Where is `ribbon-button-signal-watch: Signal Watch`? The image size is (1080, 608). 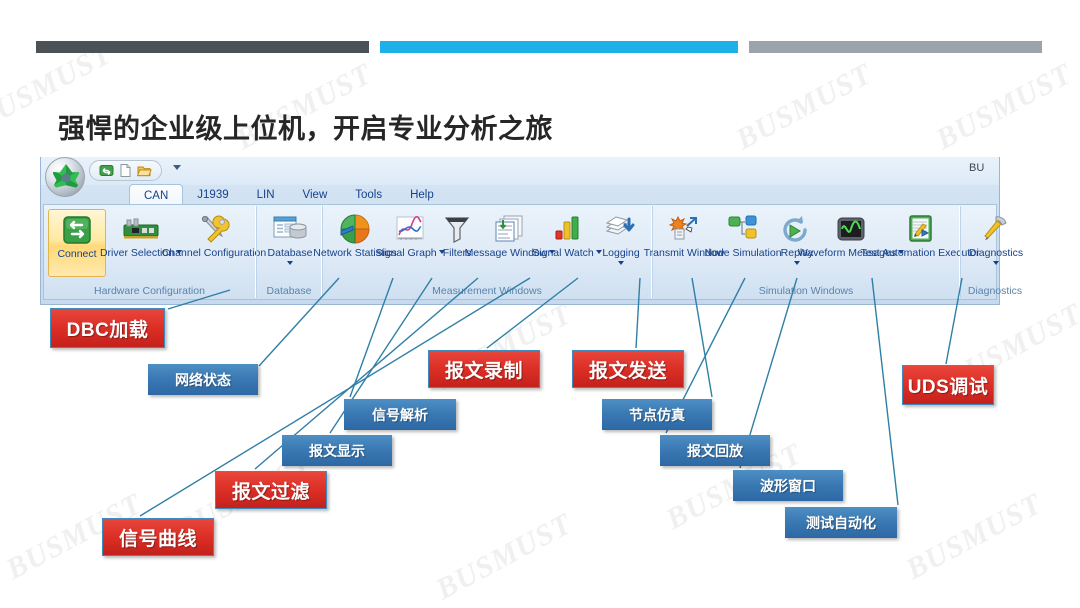
ribbon-button-signal-watch: Signal Watch is located at coordinates (567, 243).